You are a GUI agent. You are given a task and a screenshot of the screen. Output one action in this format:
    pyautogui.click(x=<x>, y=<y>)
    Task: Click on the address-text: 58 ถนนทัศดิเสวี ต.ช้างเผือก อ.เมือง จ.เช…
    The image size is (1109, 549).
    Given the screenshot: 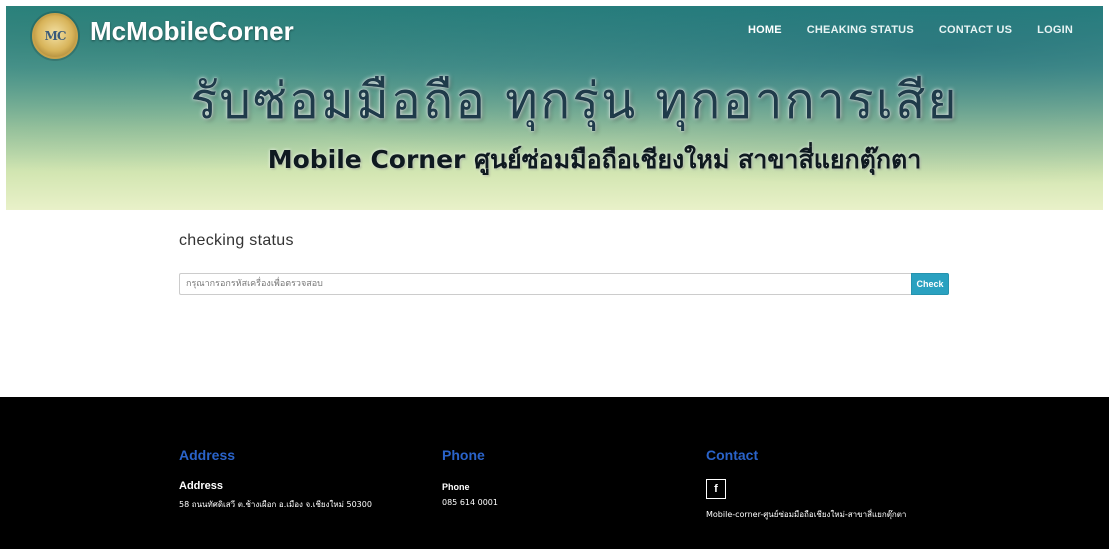 What is the action you would take?
    pyautogui.click(x=275, y=504)
    